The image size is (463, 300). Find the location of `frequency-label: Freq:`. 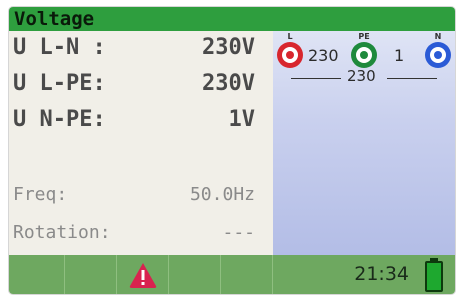

frequency-label: Freq: is located at coordinates (40, 194).